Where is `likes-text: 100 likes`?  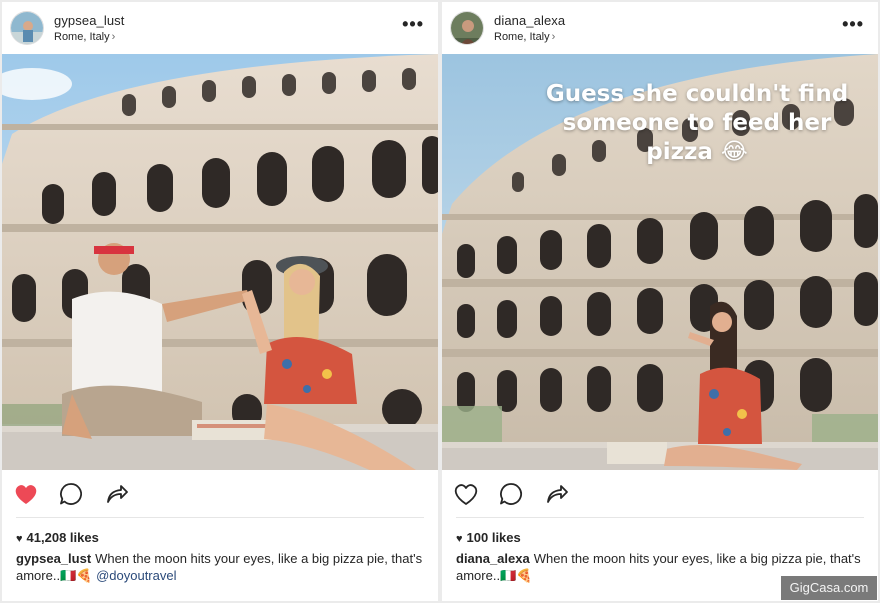 likes-text: 100 likes is located at coordinates (493, 537).